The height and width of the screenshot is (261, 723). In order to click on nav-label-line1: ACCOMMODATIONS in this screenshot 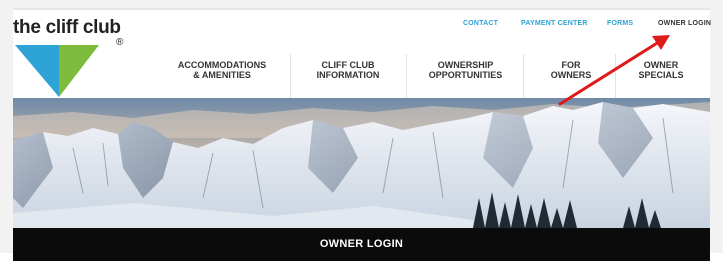, I will do `click(222, 65)`.